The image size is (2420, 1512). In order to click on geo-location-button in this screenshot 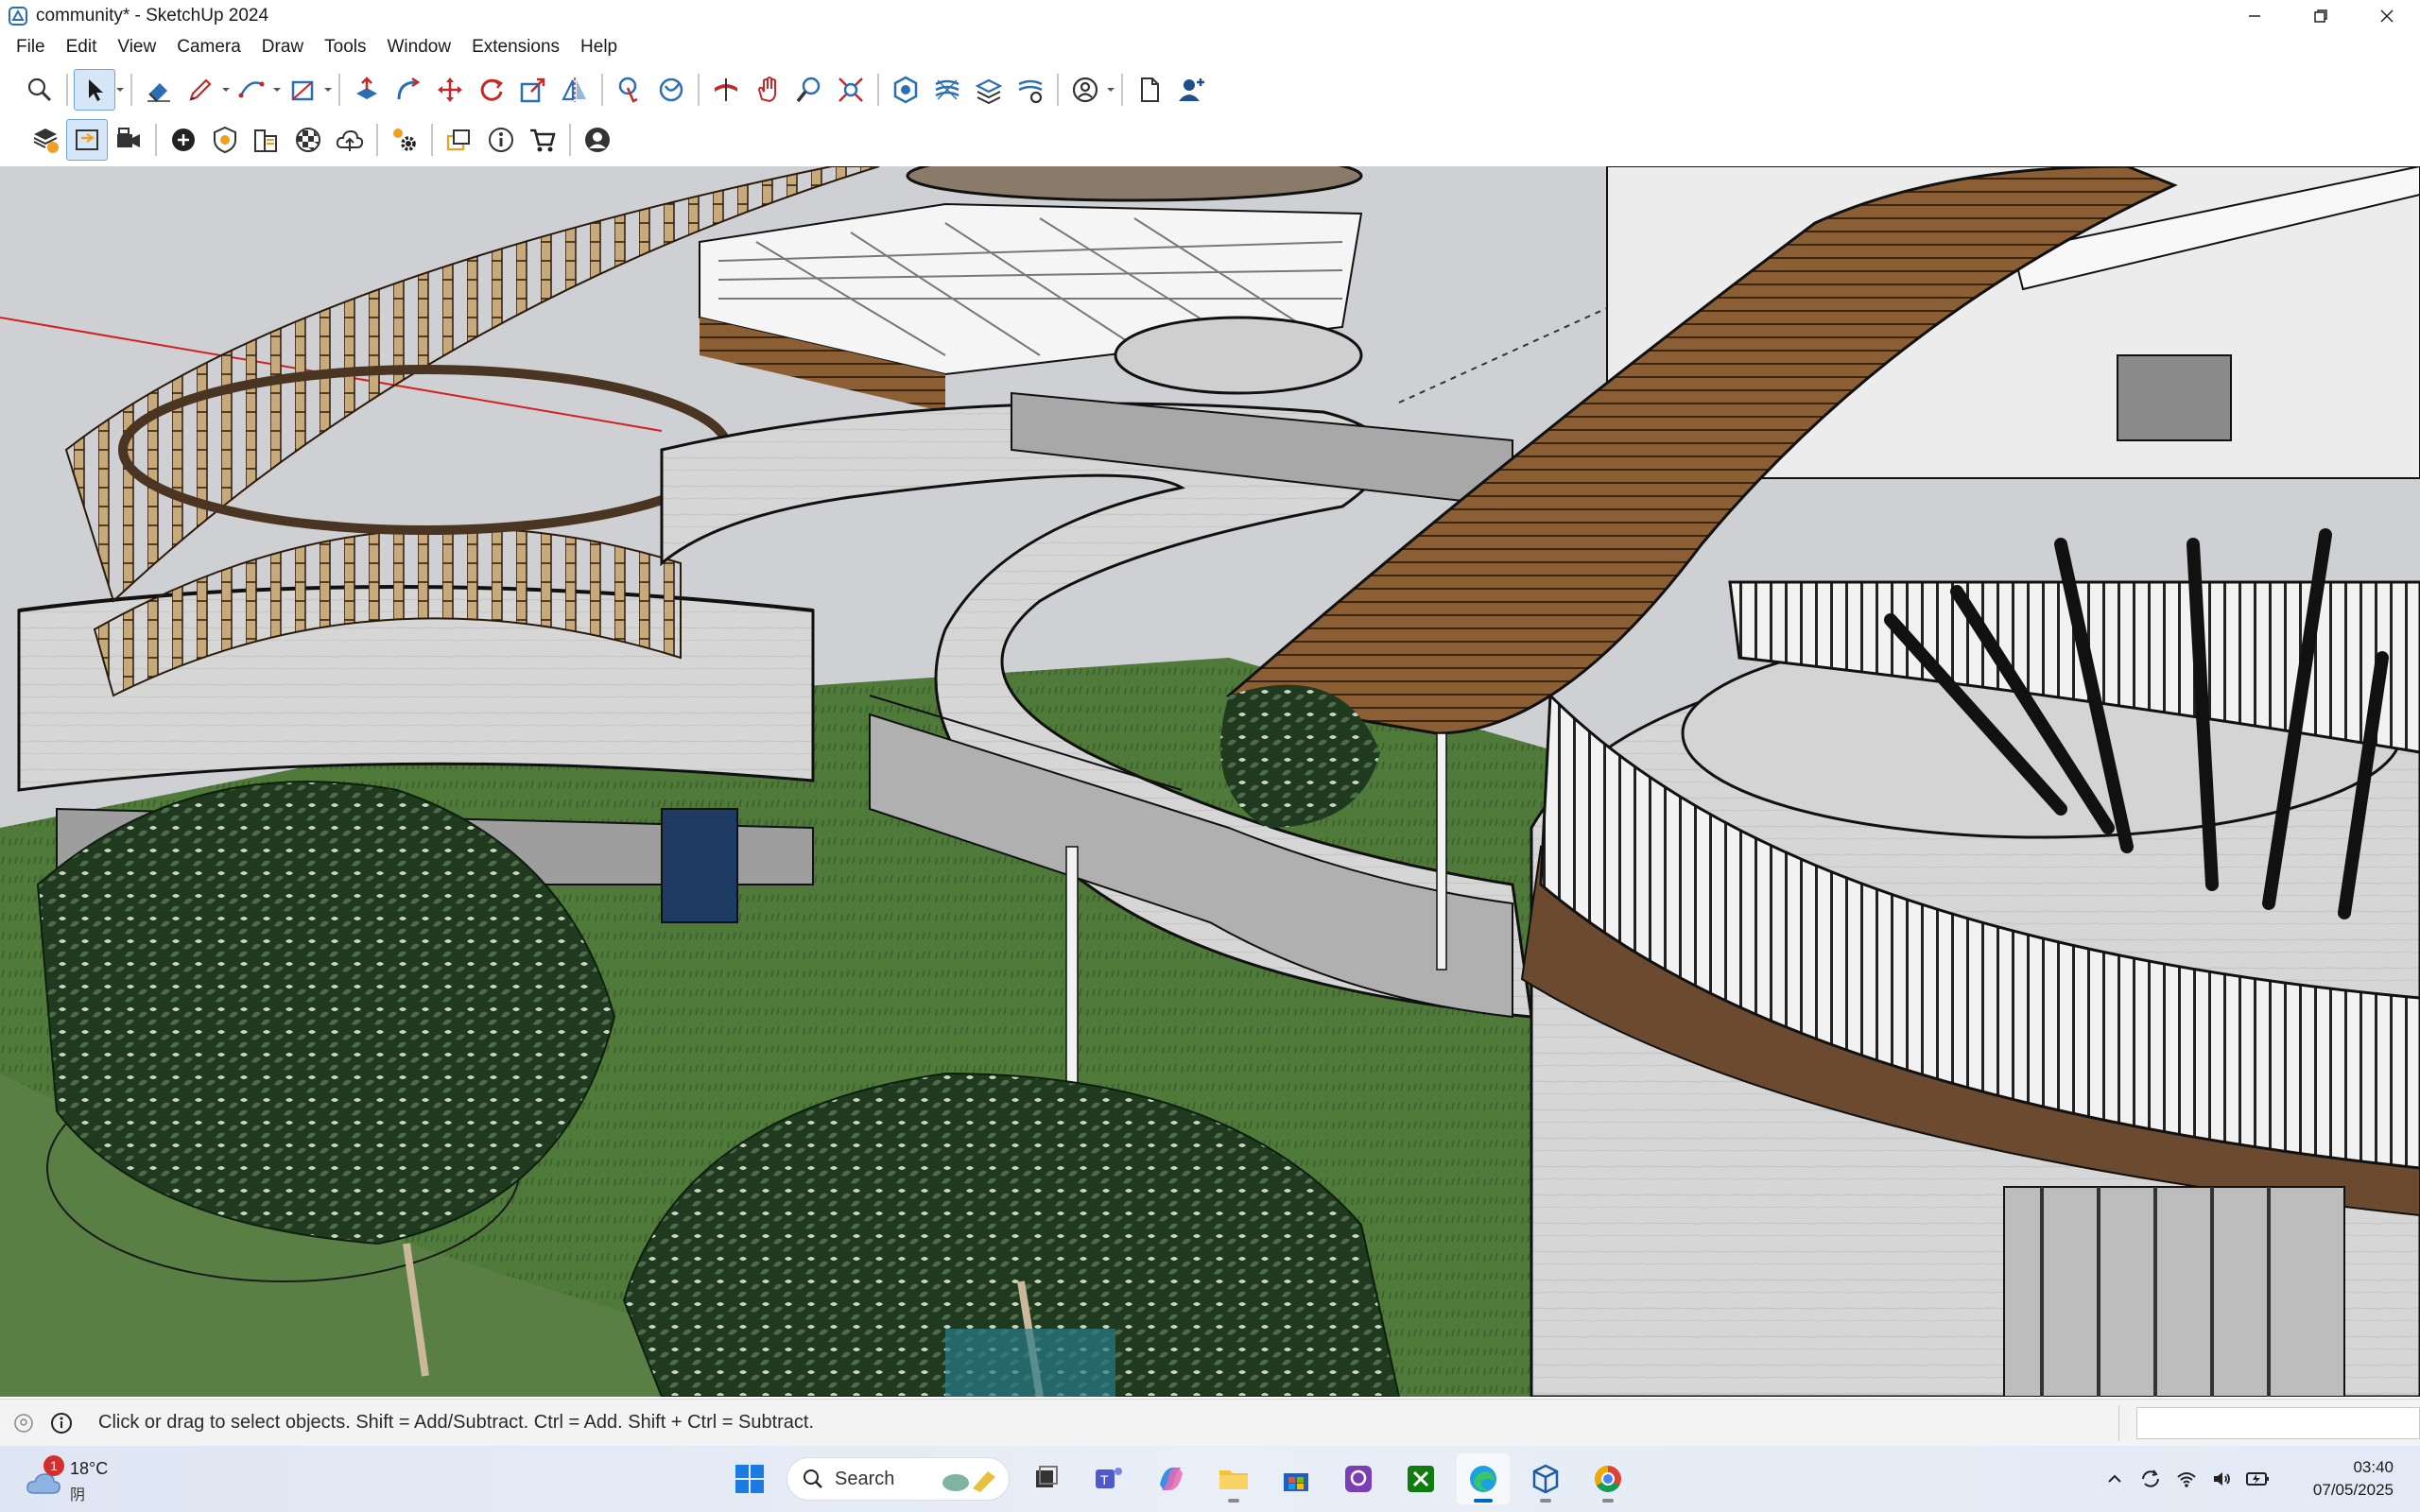, I will do `click(24, 1423)`.